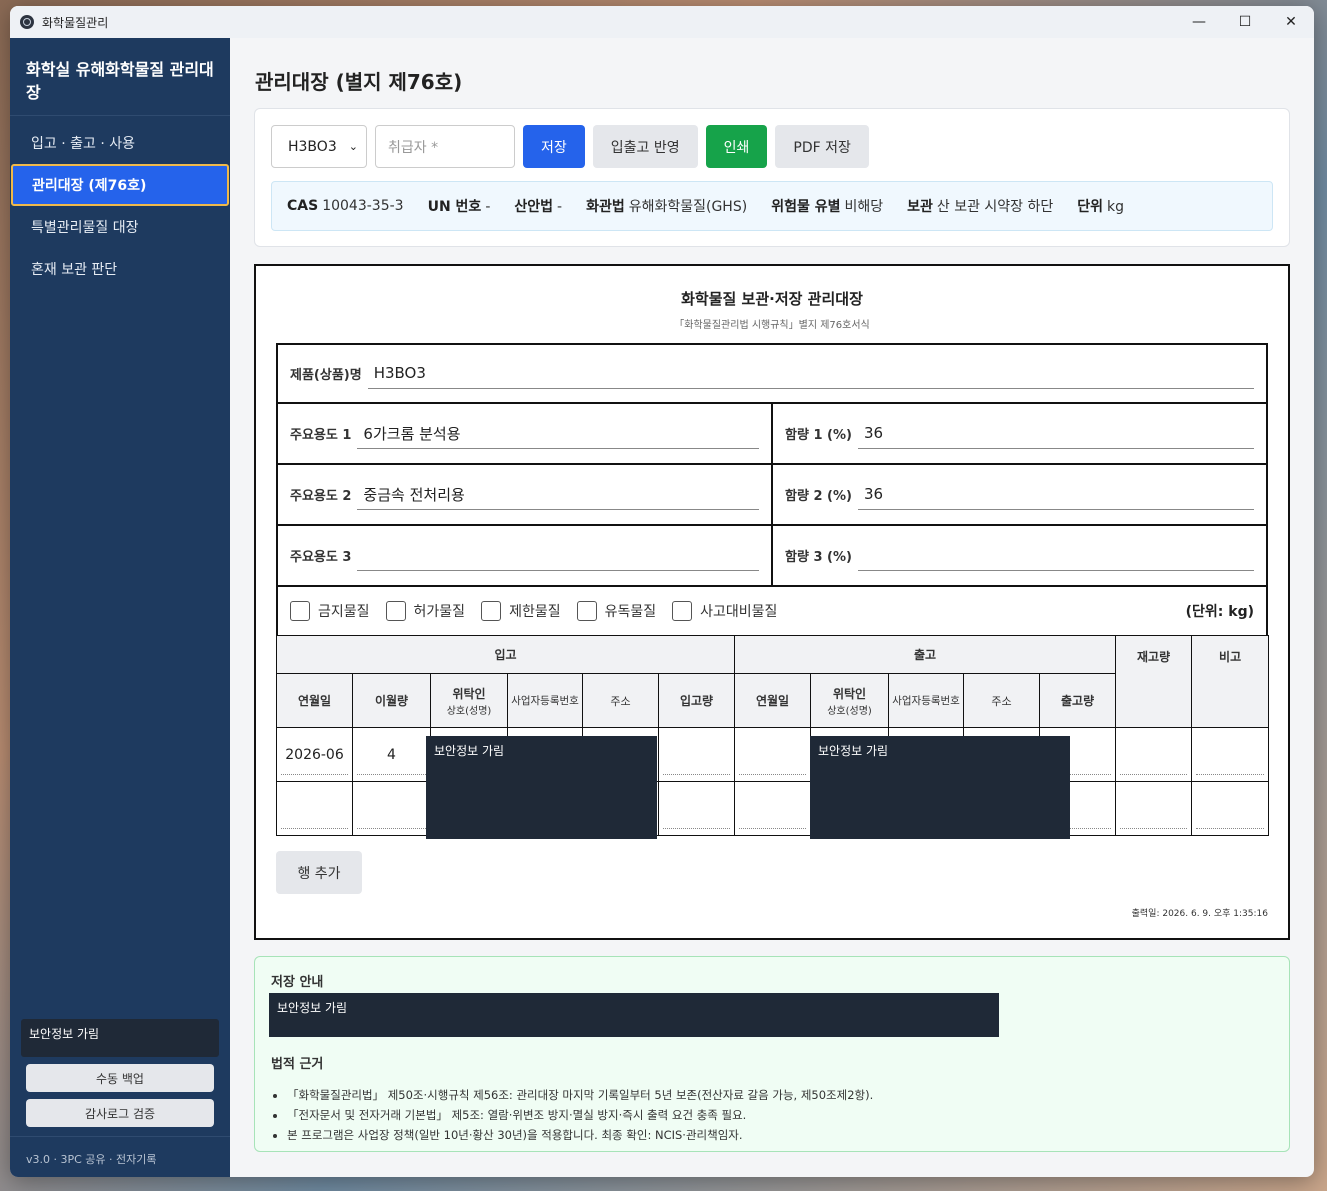  Describe the element at coordinates (1055, 495) in the screenshot. I see `content2-field: 36` at that location.